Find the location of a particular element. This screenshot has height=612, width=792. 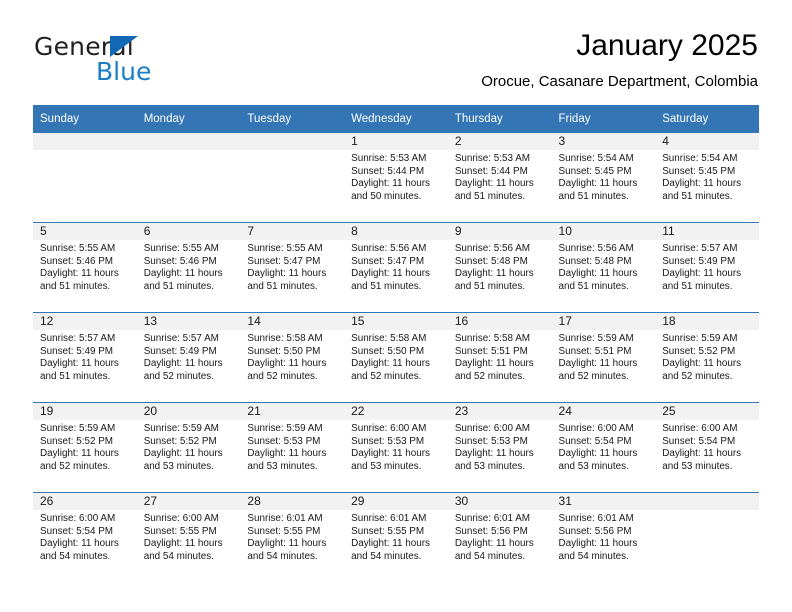

day-number: 23 is located at coordinates (499, 411).